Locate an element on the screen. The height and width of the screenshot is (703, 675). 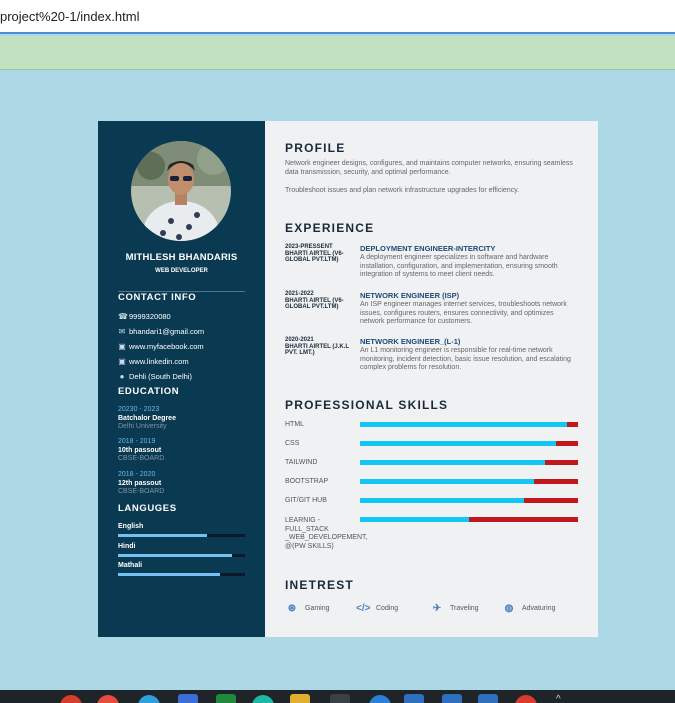
contact-linkedin-text: www.linkedin.com is located at coordinates (159, 361).